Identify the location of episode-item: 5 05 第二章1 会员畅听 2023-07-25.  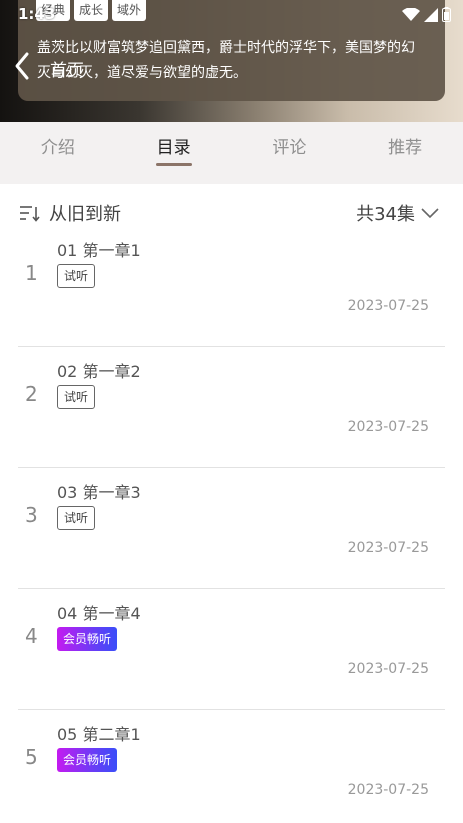
(231, 766).